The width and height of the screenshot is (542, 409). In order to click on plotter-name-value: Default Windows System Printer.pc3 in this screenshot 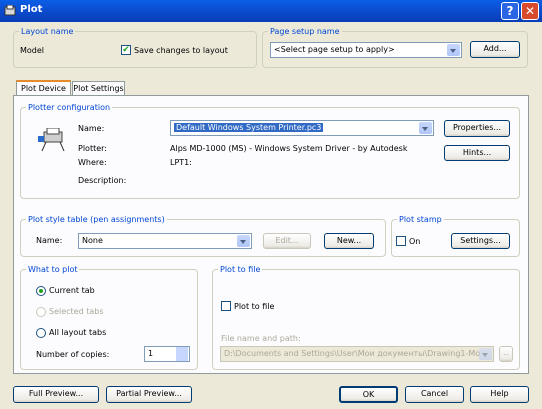, I will do `click(249, 127)`.